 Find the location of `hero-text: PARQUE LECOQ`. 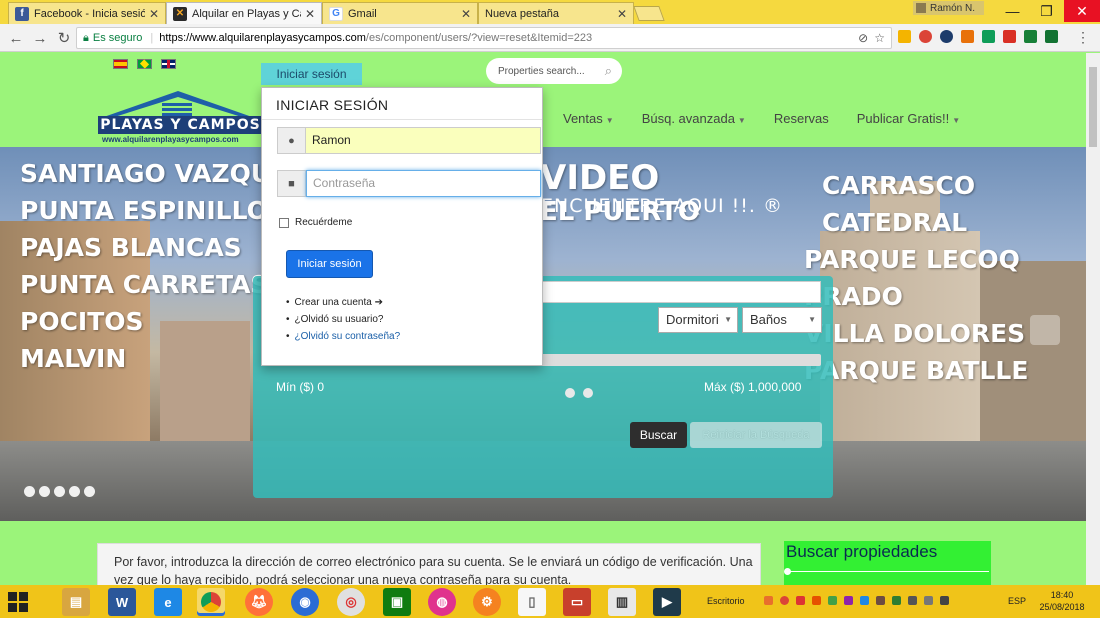

hero-text: PARQUE LECOQ is located at coordinates (912, 259).